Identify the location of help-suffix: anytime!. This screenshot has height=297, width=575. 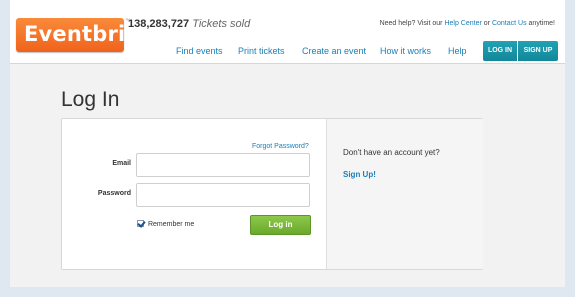
(541, 23).